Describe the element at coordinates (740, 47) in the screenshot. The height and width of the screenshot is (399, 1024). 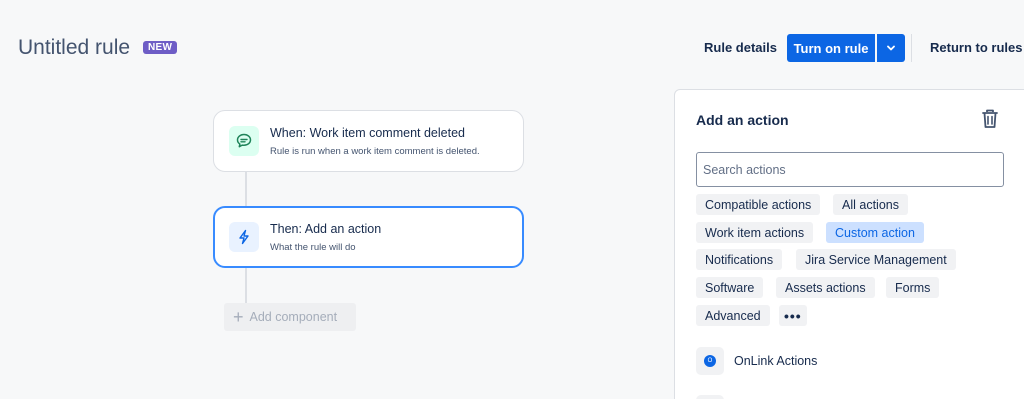
I see `rule-details-link: Rule details` at that location.